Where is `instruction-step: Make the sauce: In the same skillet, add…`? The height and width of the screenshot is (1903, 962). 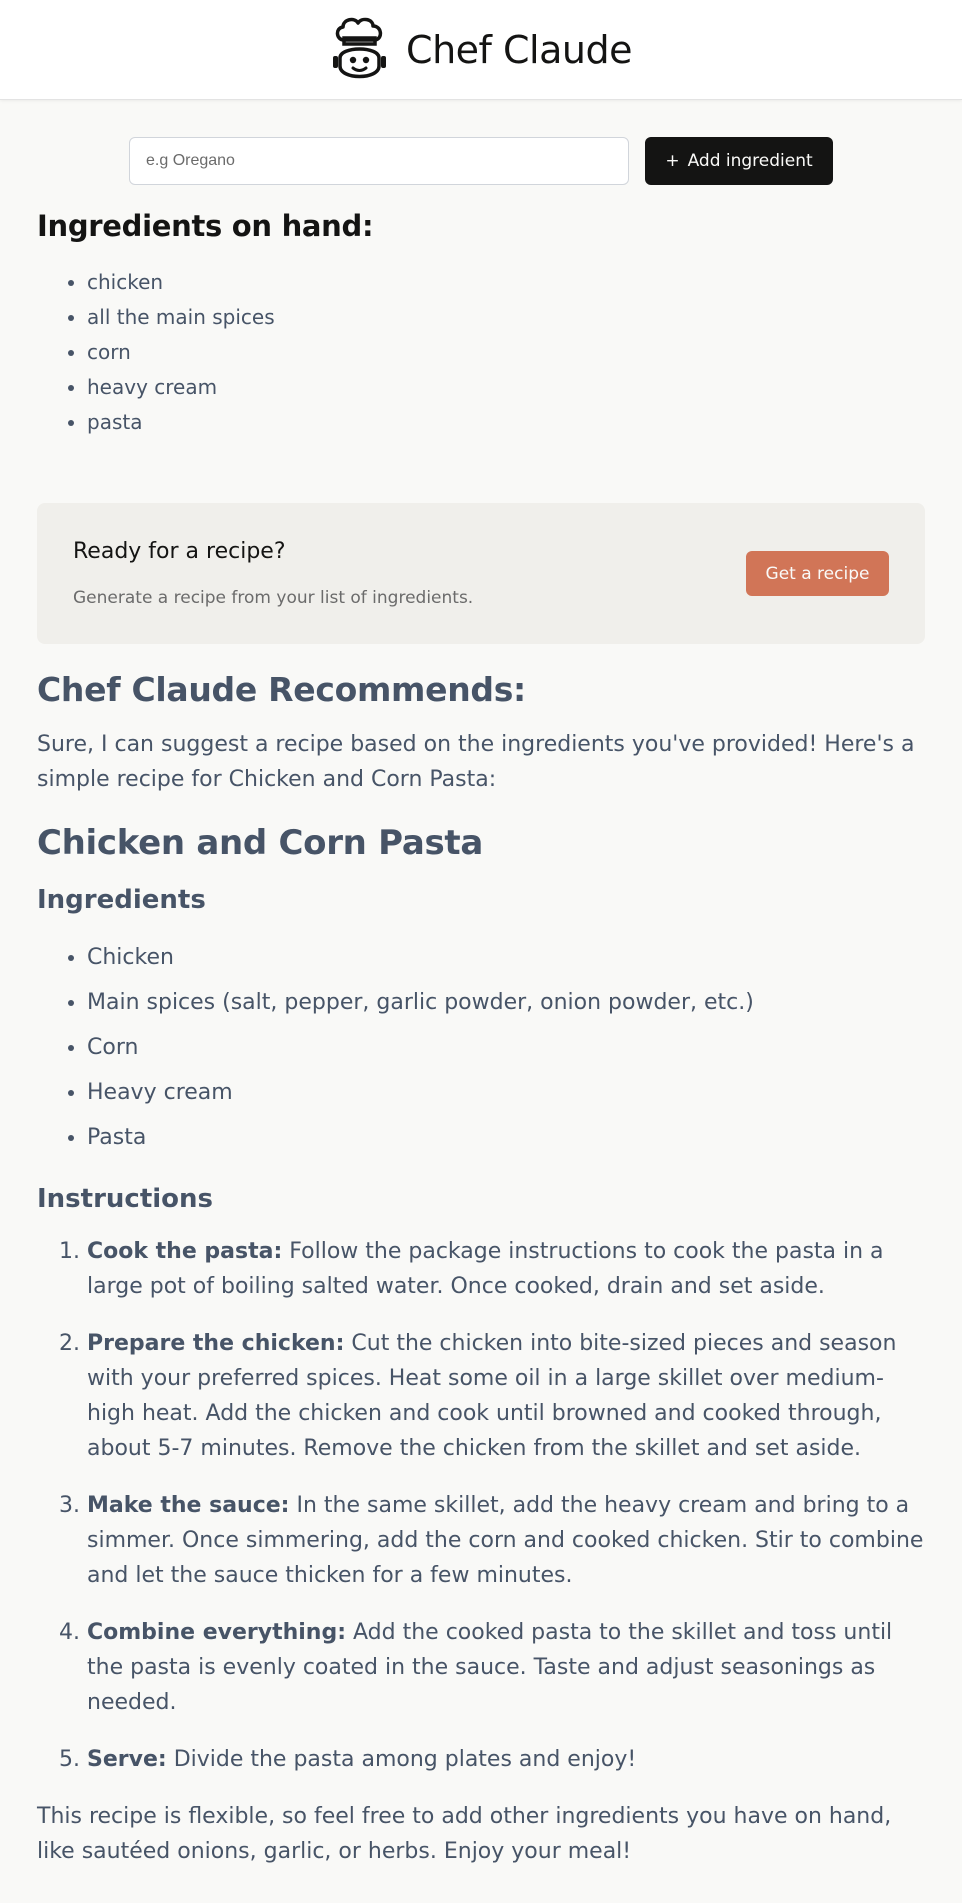 instruction-step: Make the sauce: In the same skillet, add… is located at coordinates (506, 1540).